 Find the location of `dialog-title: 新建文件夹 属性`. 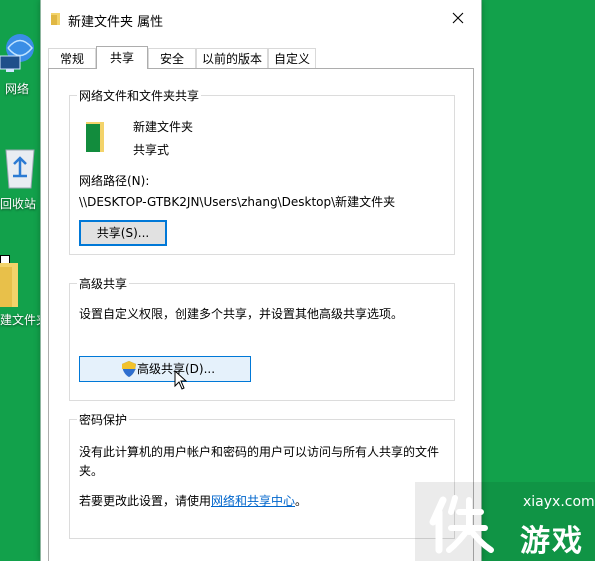

dialog-title: 新建文件夹 属性 is located at coordinates (116, 22).